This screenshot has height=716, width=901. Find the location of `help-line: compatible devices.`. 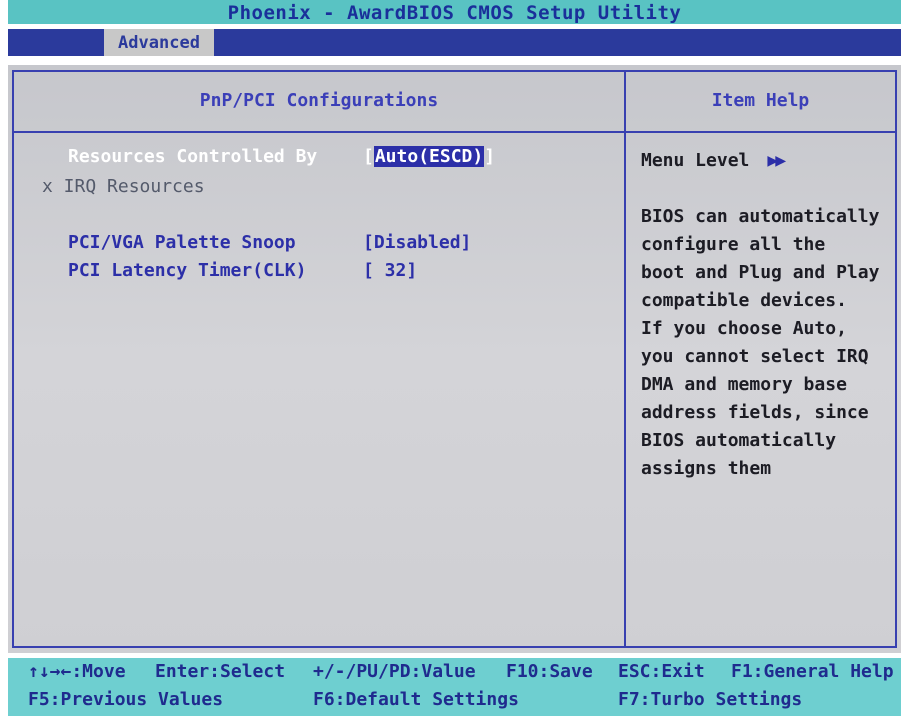

help-line: compatible devices. is located at coordinates (744, 300).